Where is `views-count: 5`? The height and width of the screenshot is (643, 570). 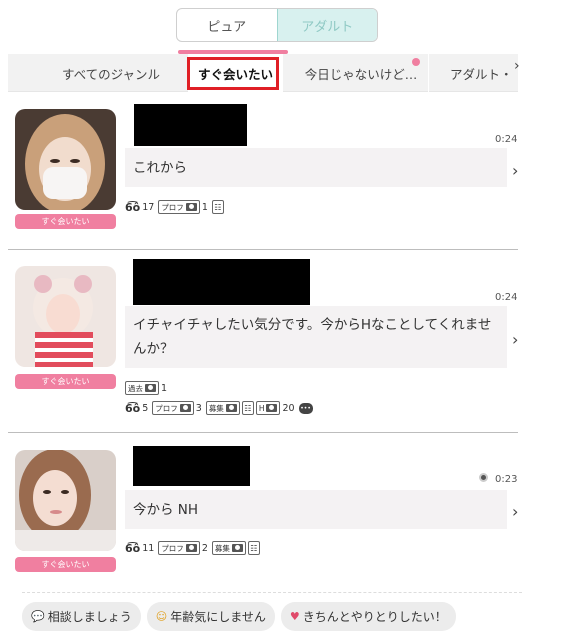
views-count: 5 is located at coordinates (145, 408).